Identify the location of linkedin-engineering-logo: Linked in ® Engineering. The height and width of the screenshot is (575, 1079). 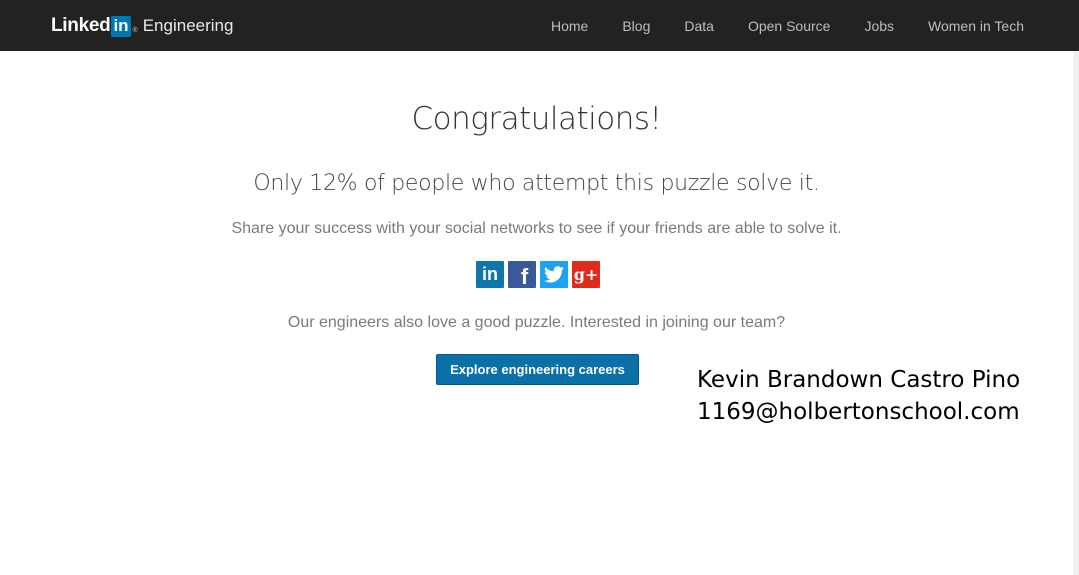
(142, 26).